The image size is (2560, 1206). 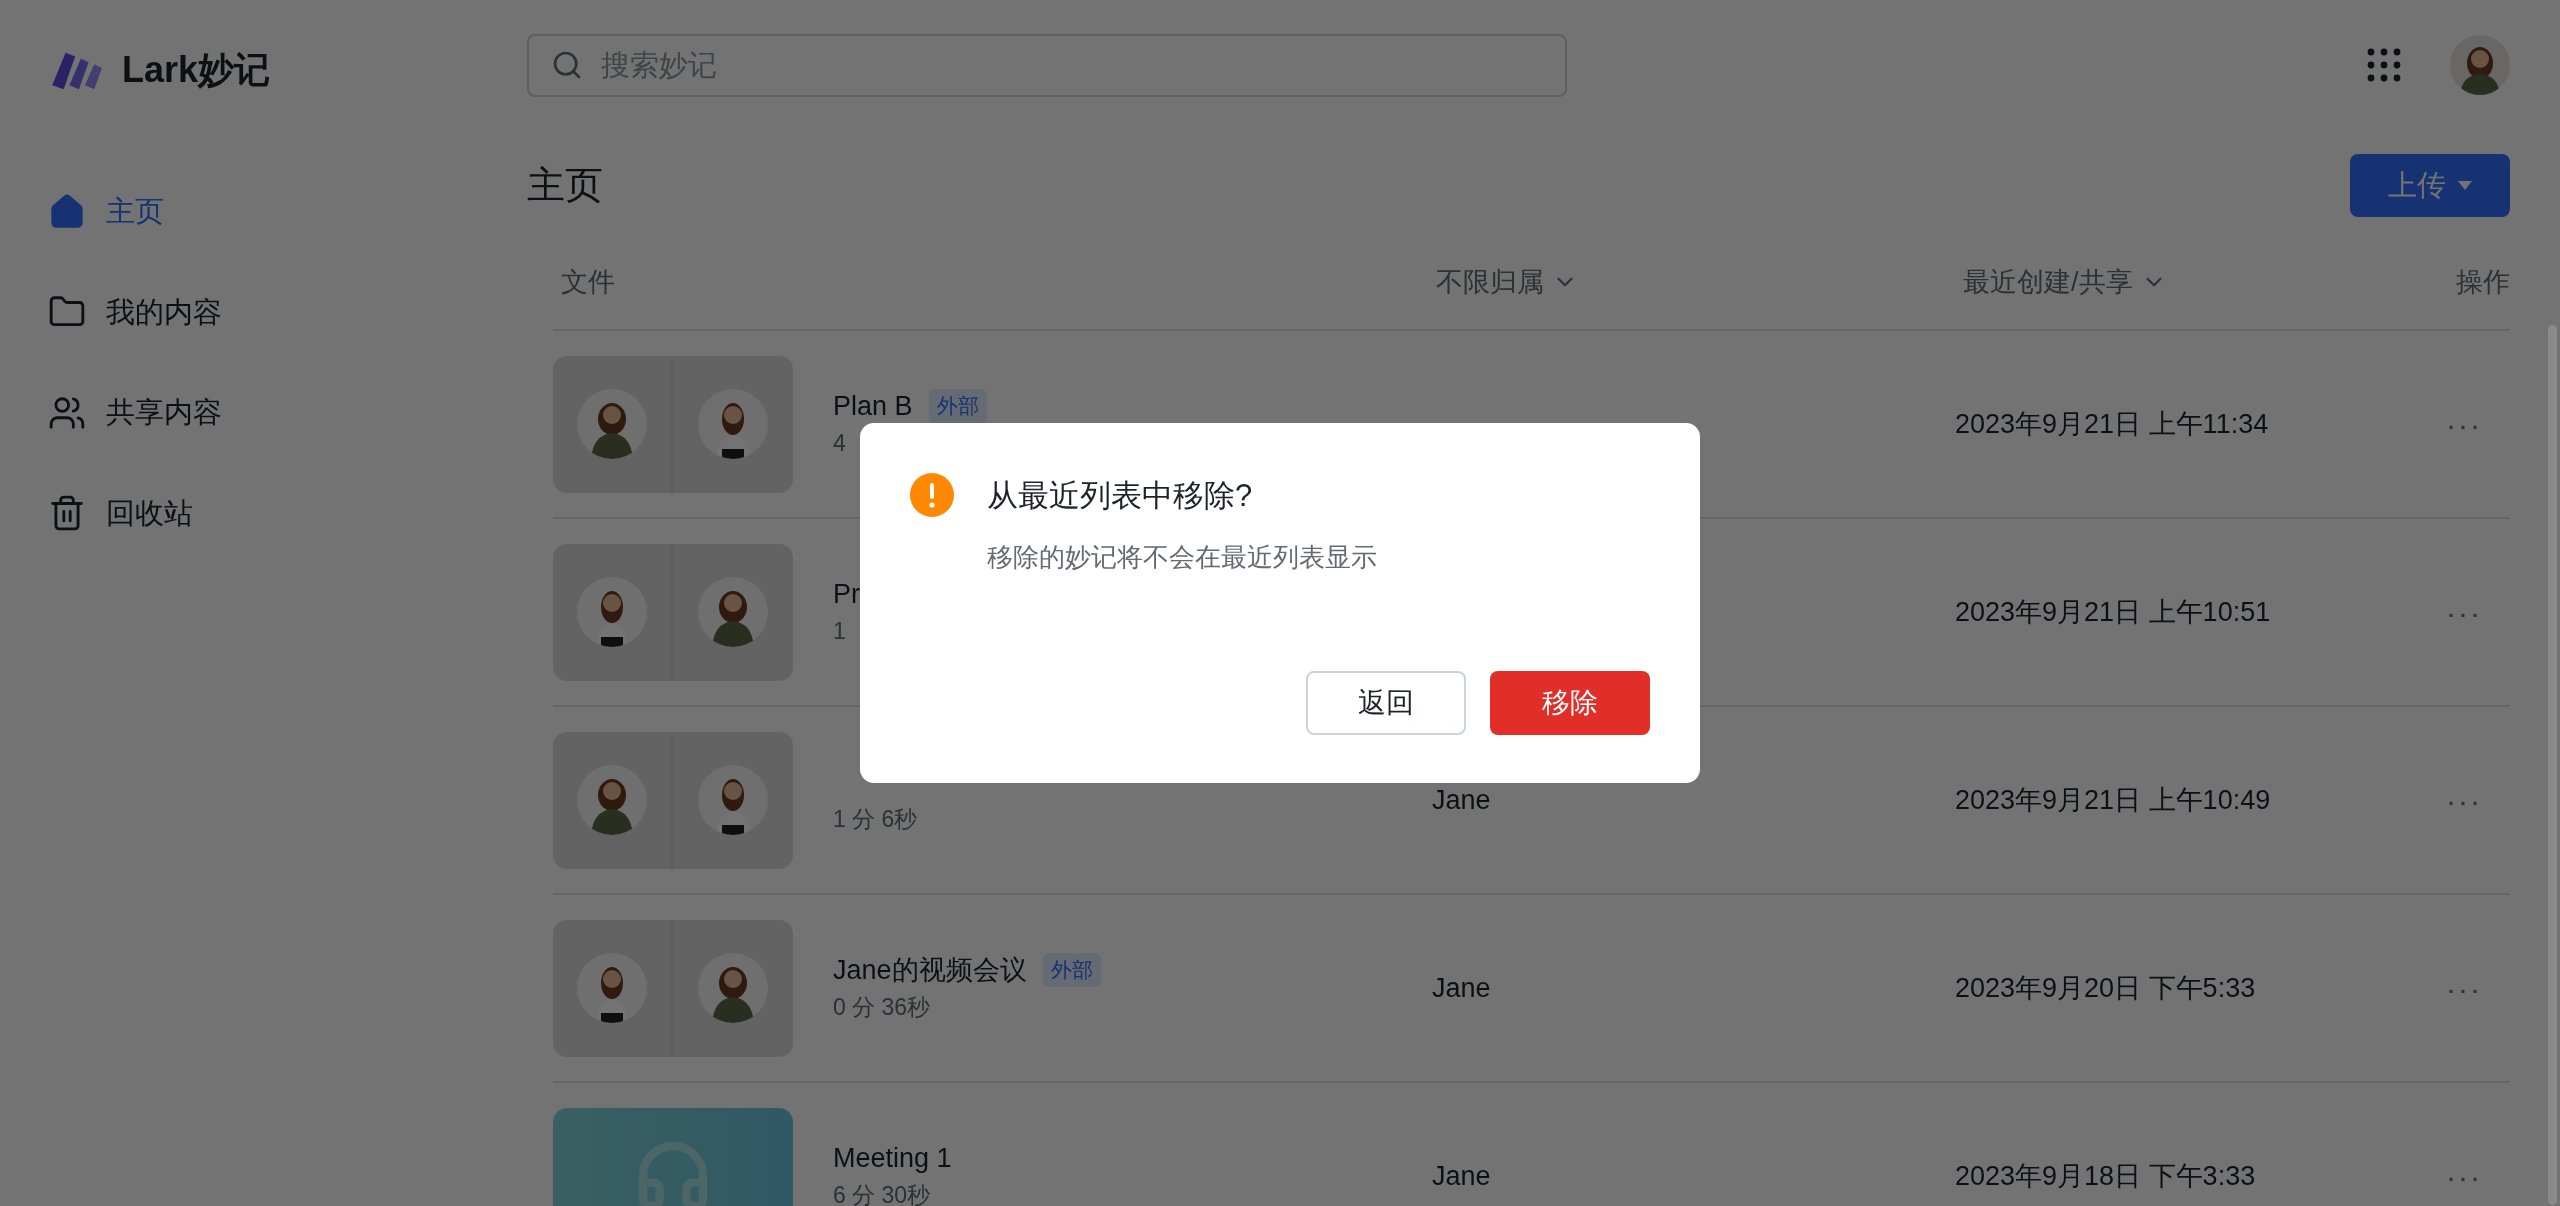 What do you see at coordinates (135, 413) in the screenshot?
I see `sidebar-item: 共享内容` at bounding box center [135, 413].